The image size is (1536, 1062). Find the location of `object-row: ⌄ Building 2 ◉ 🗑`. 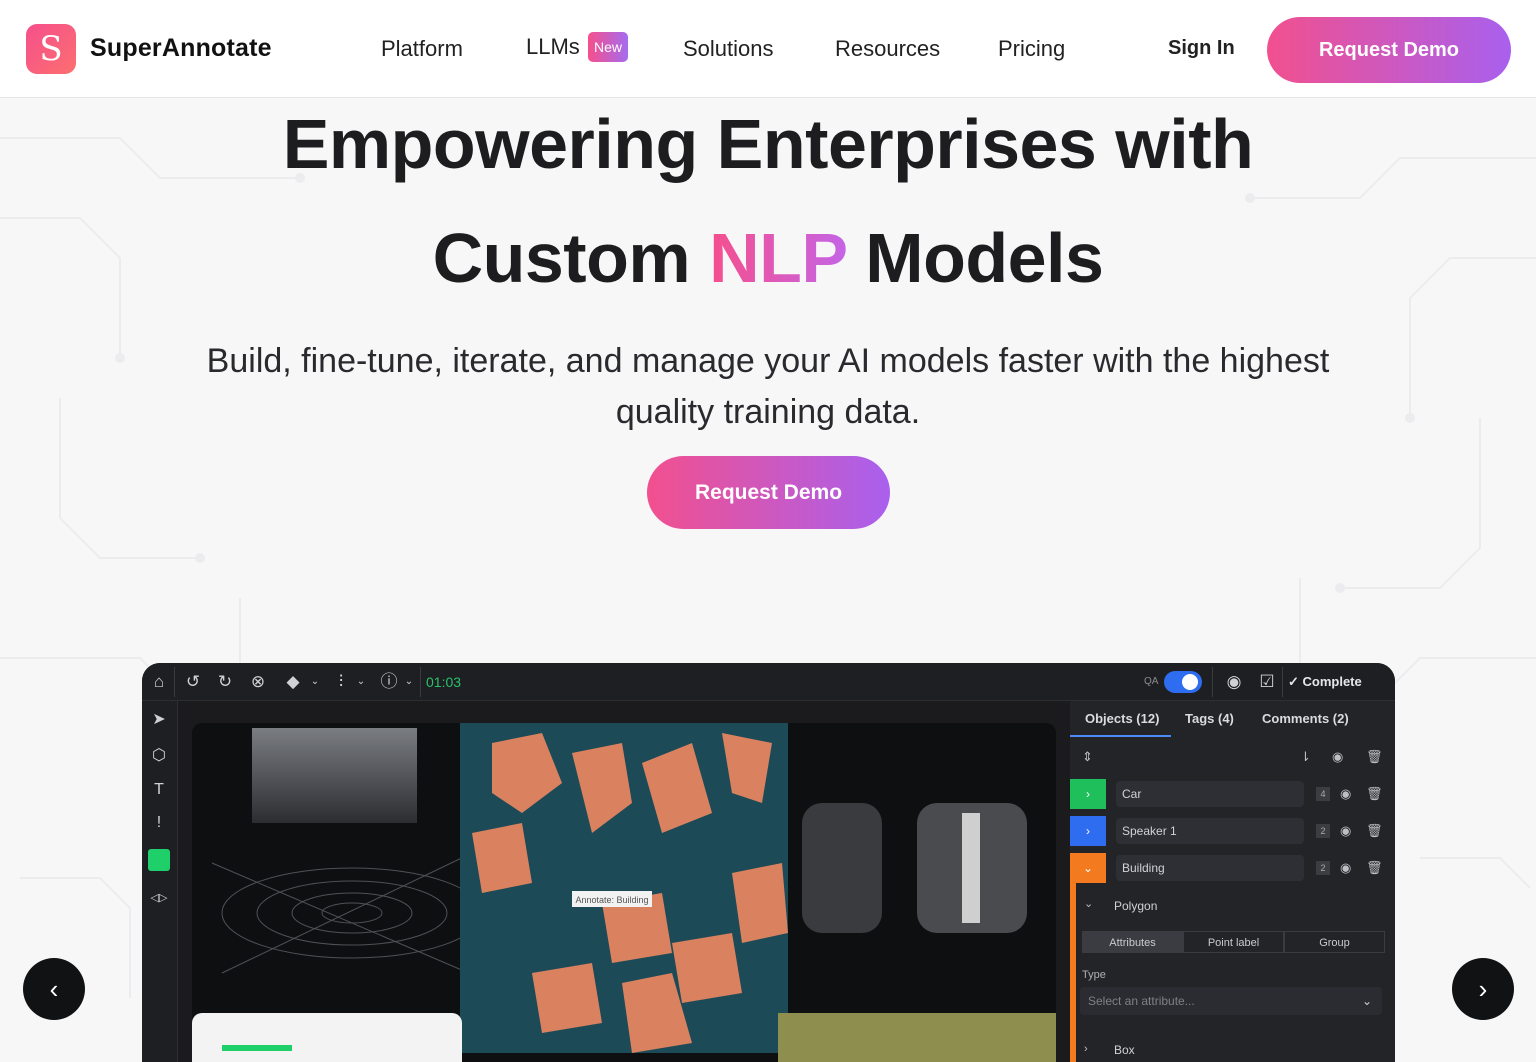

object-row: ⌄ Building 2 ◉ 🗑 is located at coordinates (1232, 868).